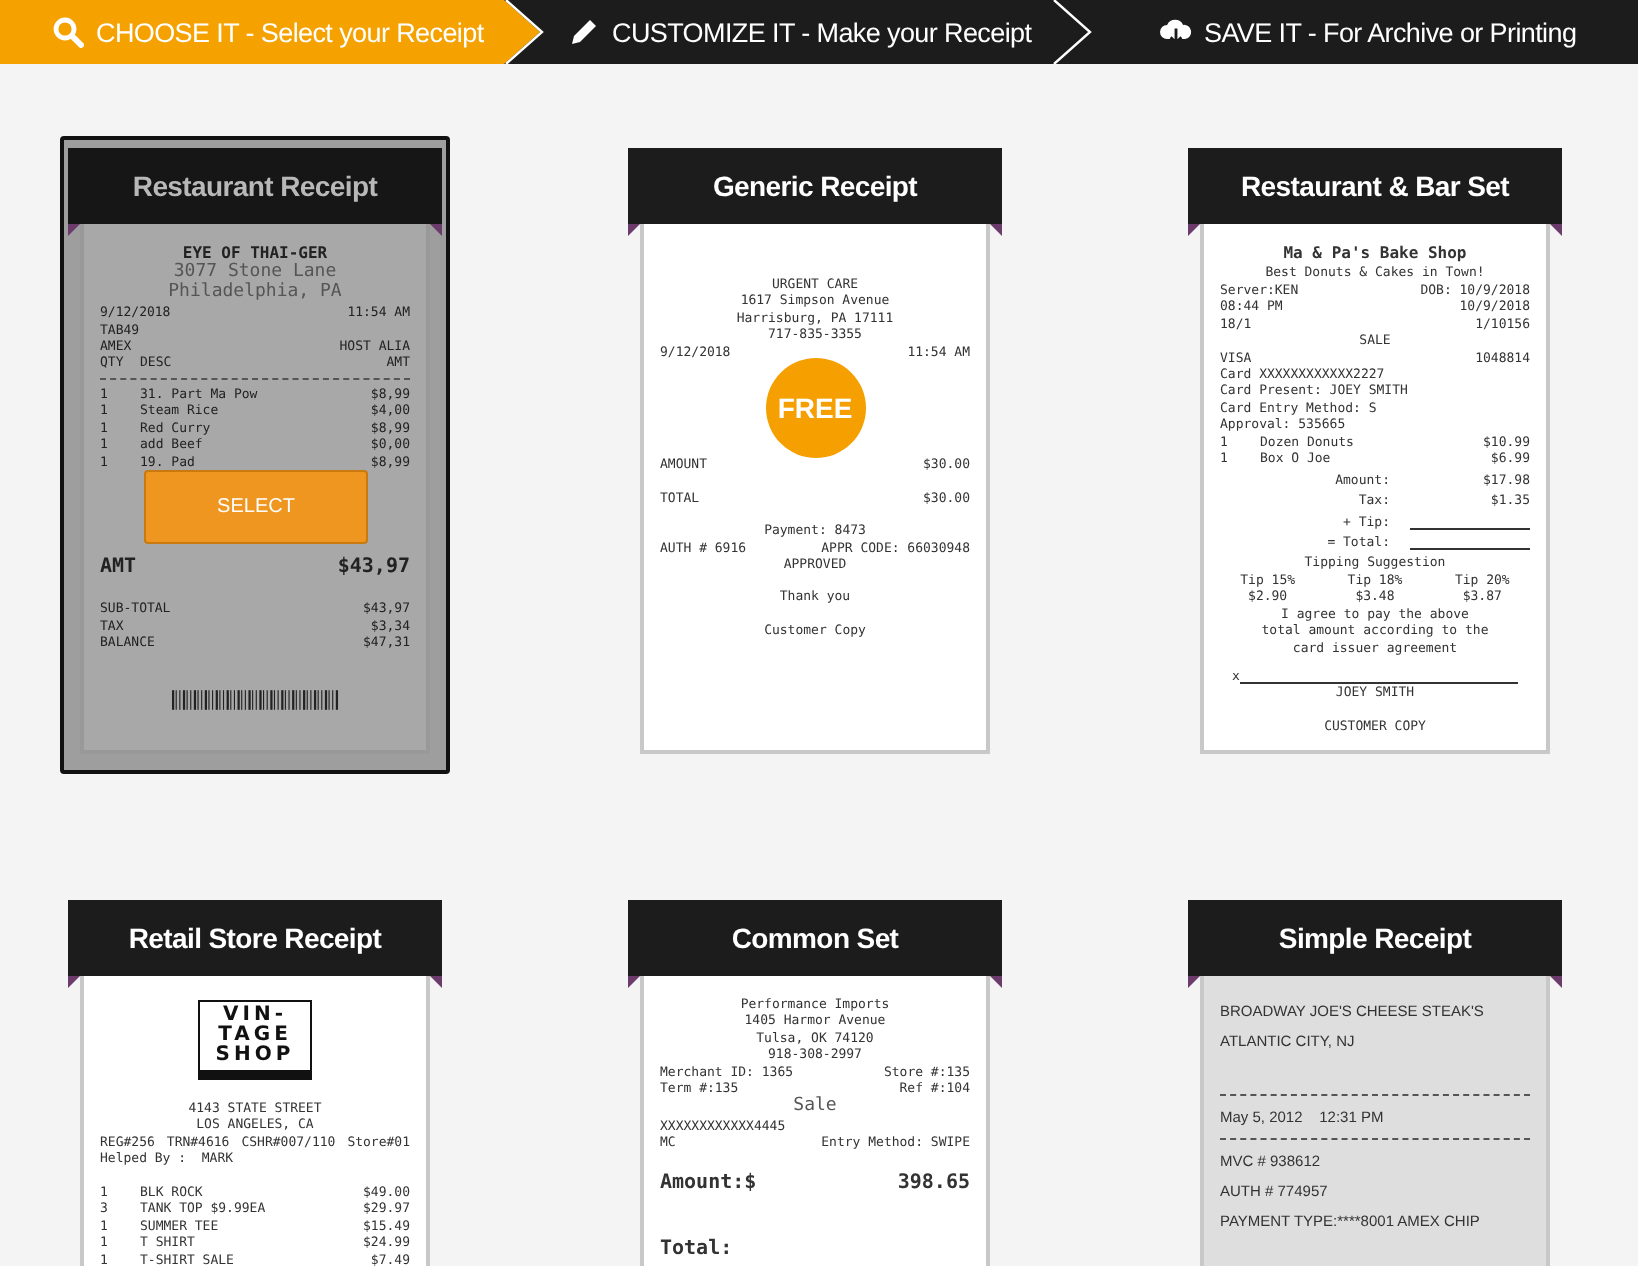  Describe the element at coordinates (584, 32) in the screenshot. I see `pencil-icon` at that location.